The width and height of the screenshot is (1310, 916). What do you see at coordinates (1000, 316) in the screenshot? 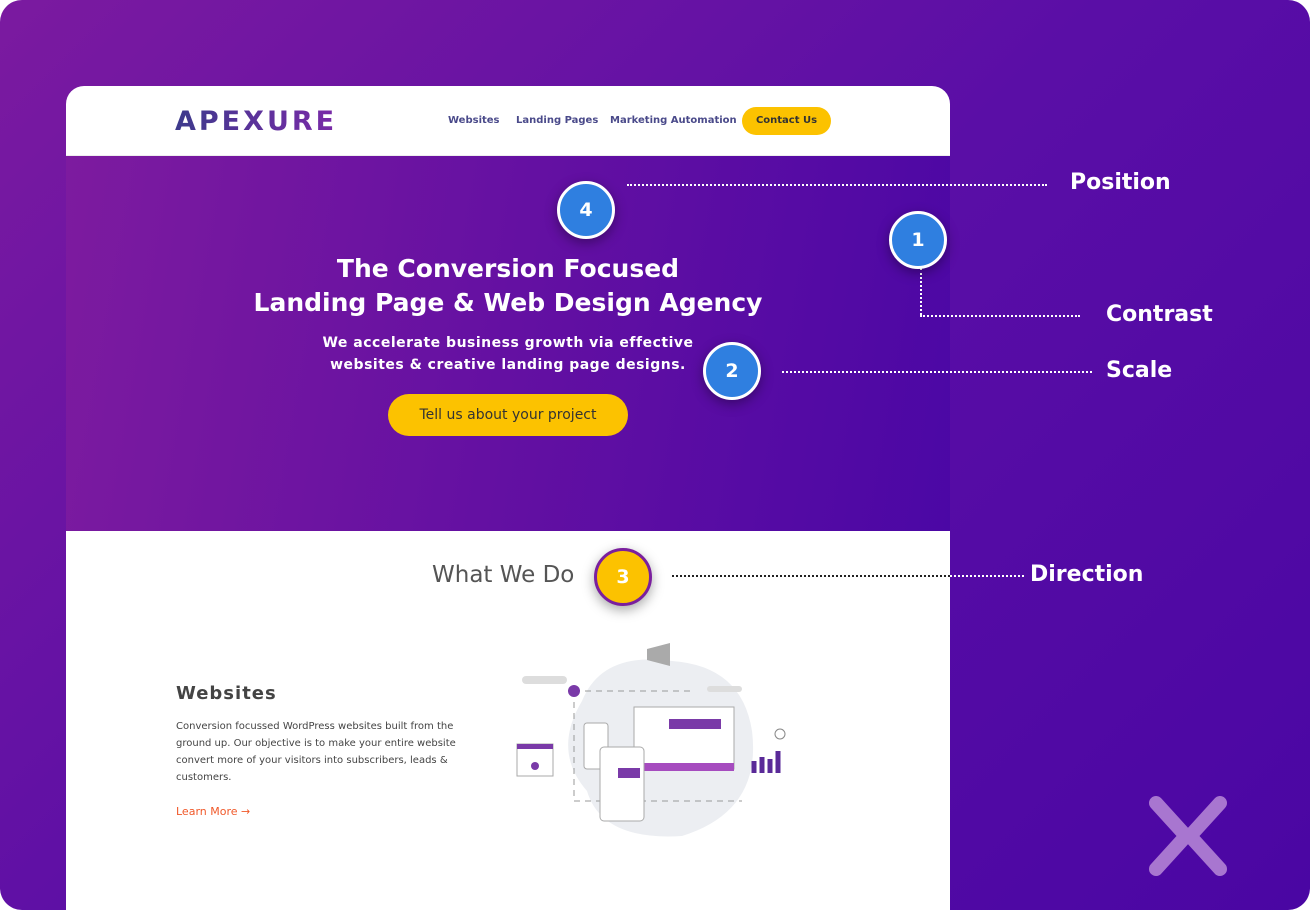
I see `contrast-line` at bounding box center [1000, 316].